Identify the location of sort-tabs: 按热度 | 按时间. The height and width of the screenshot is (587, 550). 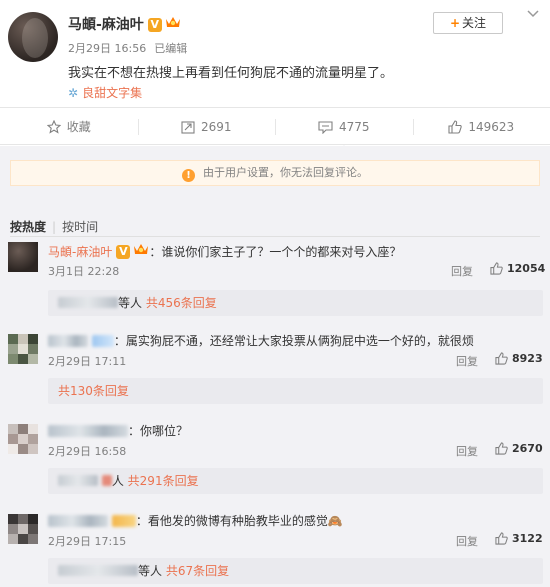
(54, 226).